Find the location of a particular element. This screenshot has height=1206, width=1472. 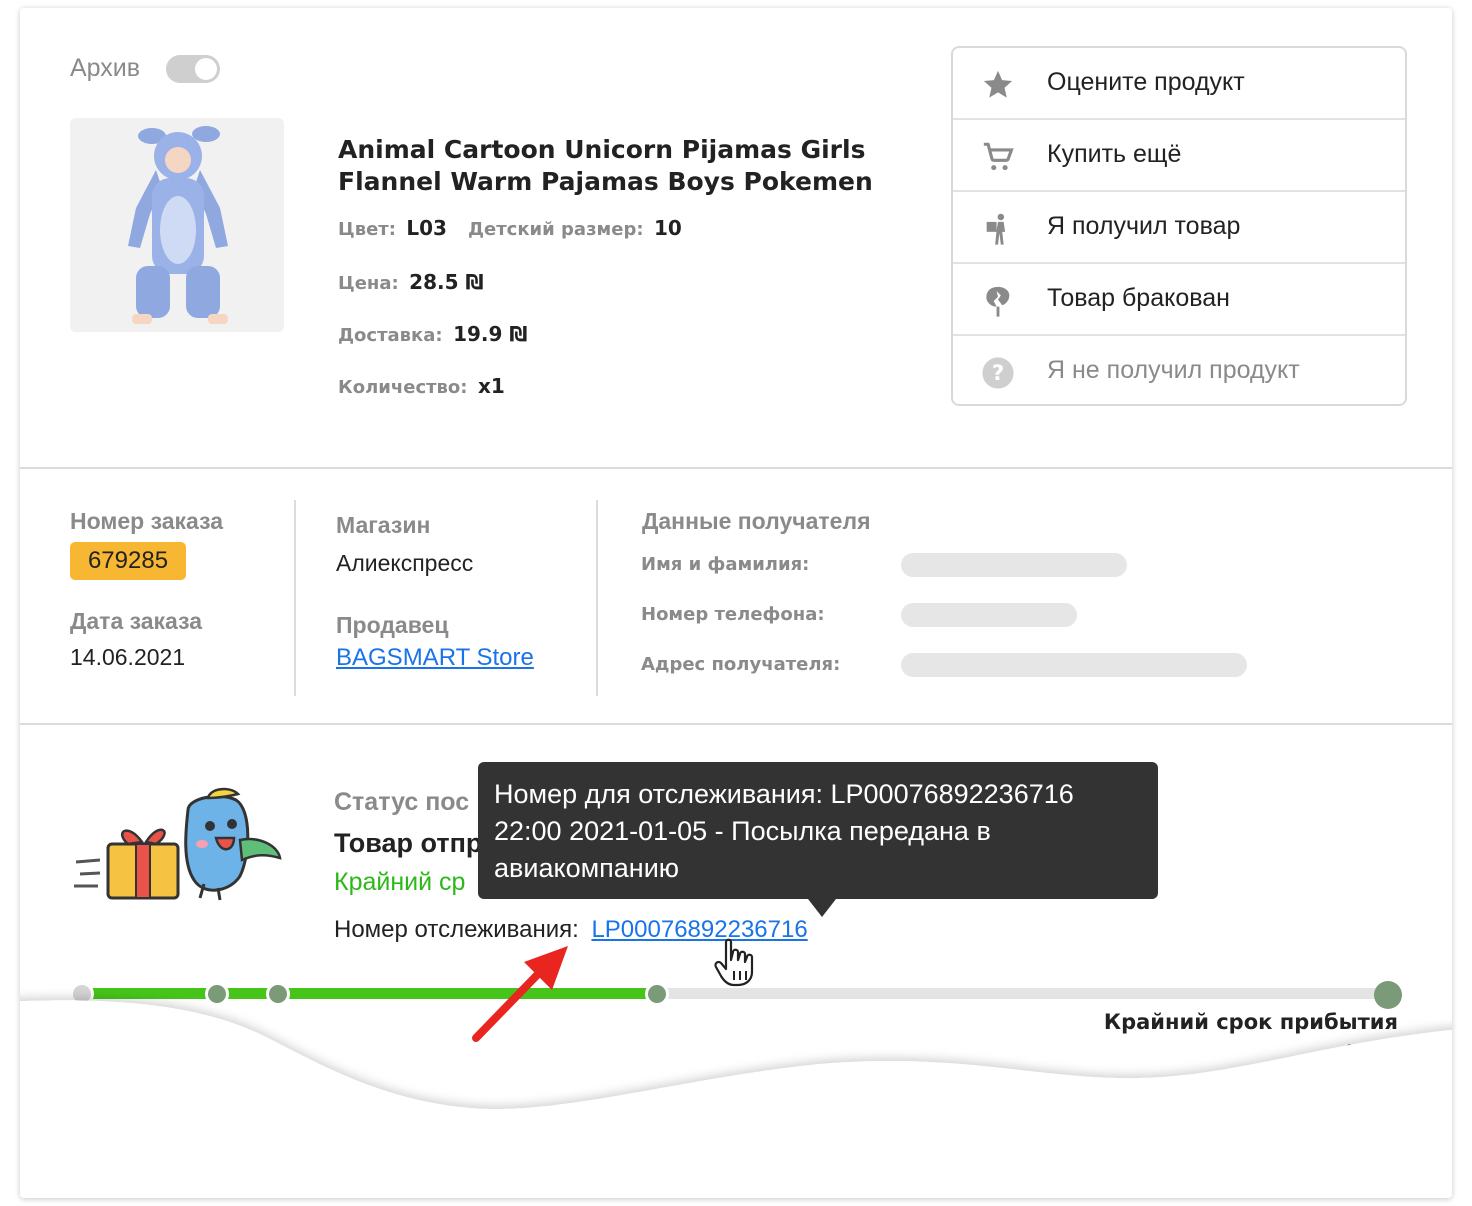

quantity-row: Количество: x1 is located at coordinates (421, 386).